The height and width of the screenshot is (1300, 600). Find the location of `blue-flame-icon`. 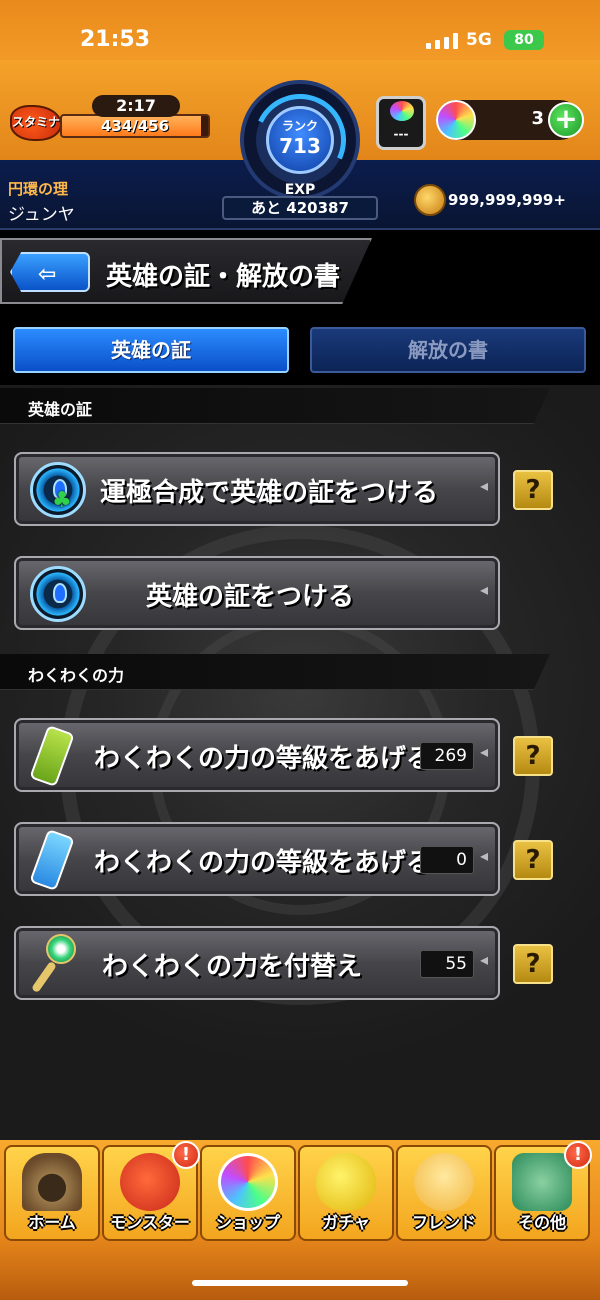

blue-flame-icon is located at coordinates (58, 594).